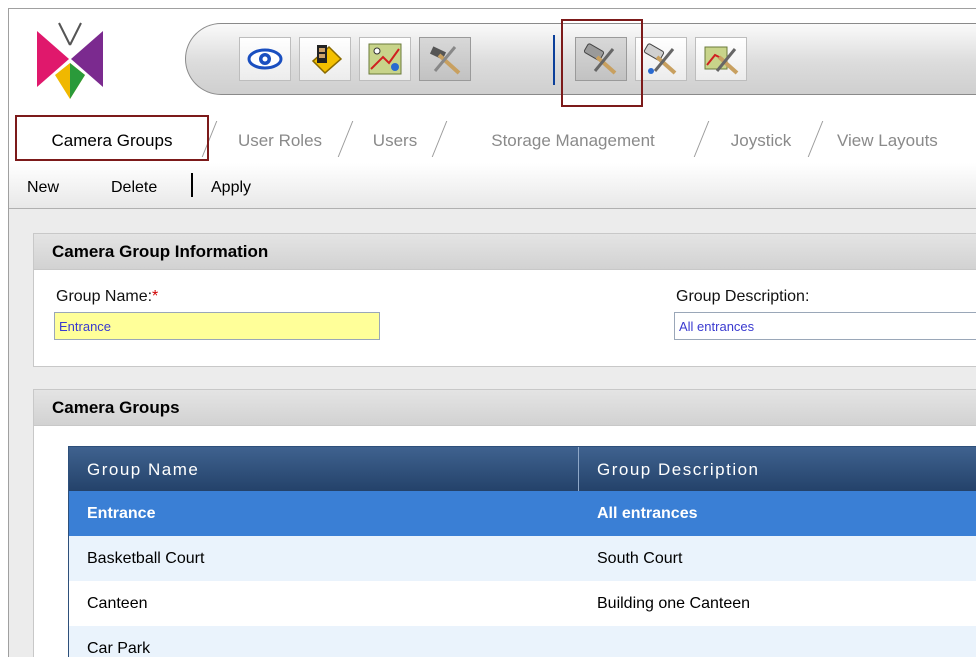  What do you see at coordinates (505, 252) in the screenshot?
I see `panel-title: Camera Group Information` at bounding box center [505, 252].